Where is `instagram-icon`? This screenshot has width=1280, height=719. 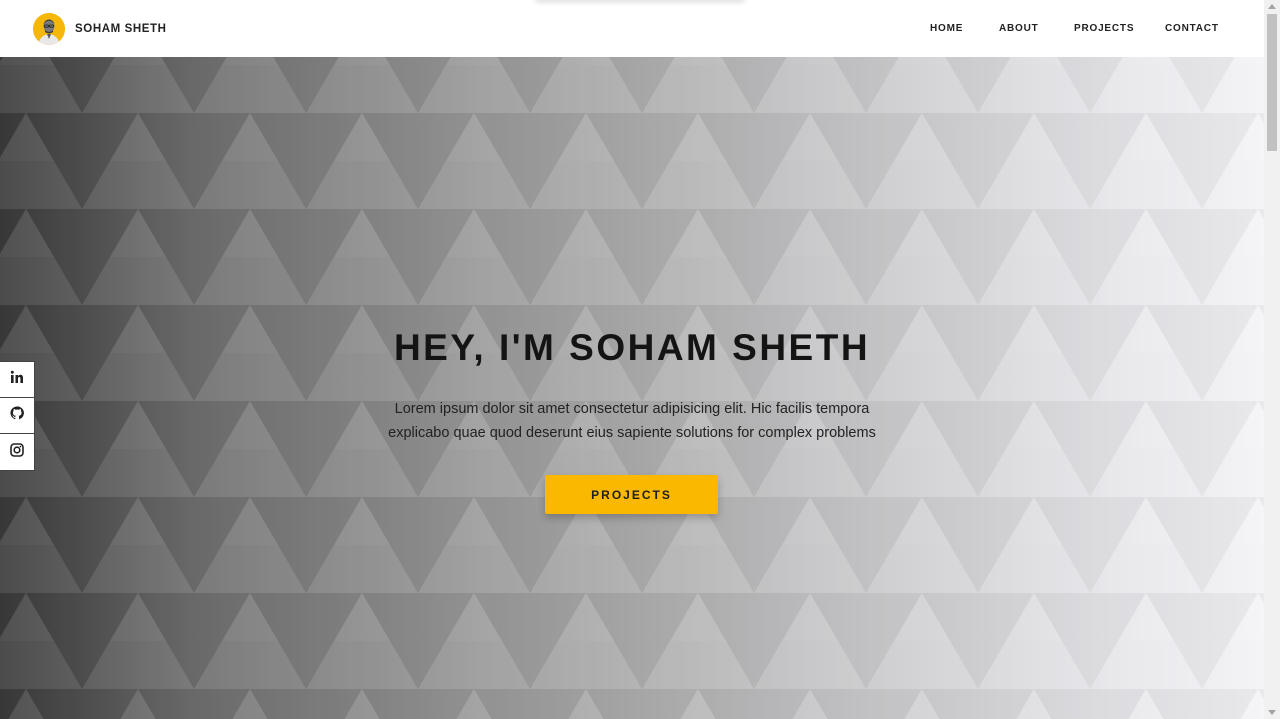
instagram-icon is located at coordinates (17, 452).